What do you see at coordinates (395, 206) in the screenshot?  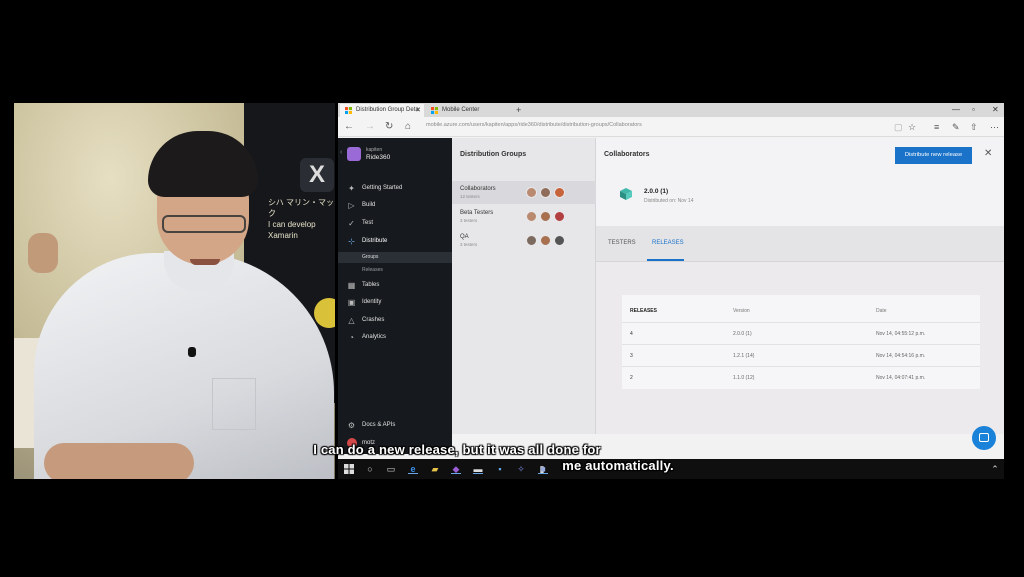 I see `sidebar-item-build: ▷ Build` at bounding box center [395, 206].